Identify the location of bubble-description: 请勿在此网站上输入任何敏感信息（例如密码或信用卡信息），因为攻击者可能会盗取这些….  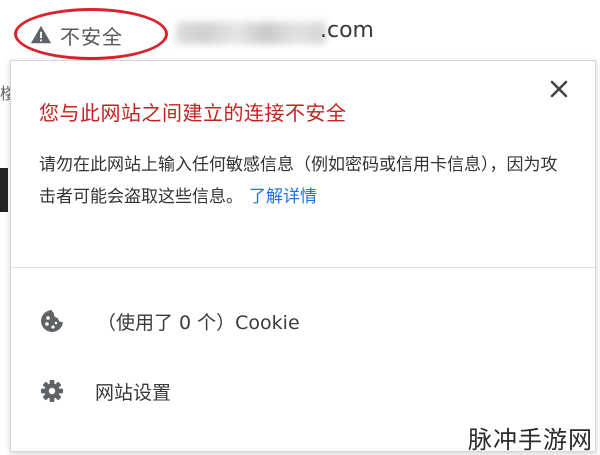
(299, 181).